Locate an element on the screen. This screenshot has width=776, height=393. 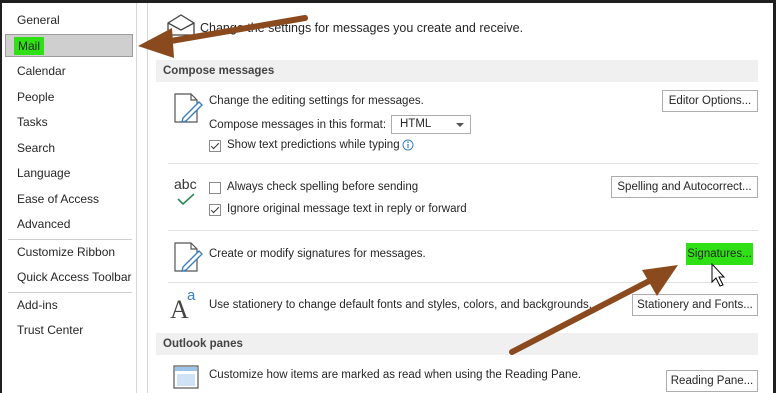
sidebar-item-trust-center: Trust Center is located at coordinates (69, 330).